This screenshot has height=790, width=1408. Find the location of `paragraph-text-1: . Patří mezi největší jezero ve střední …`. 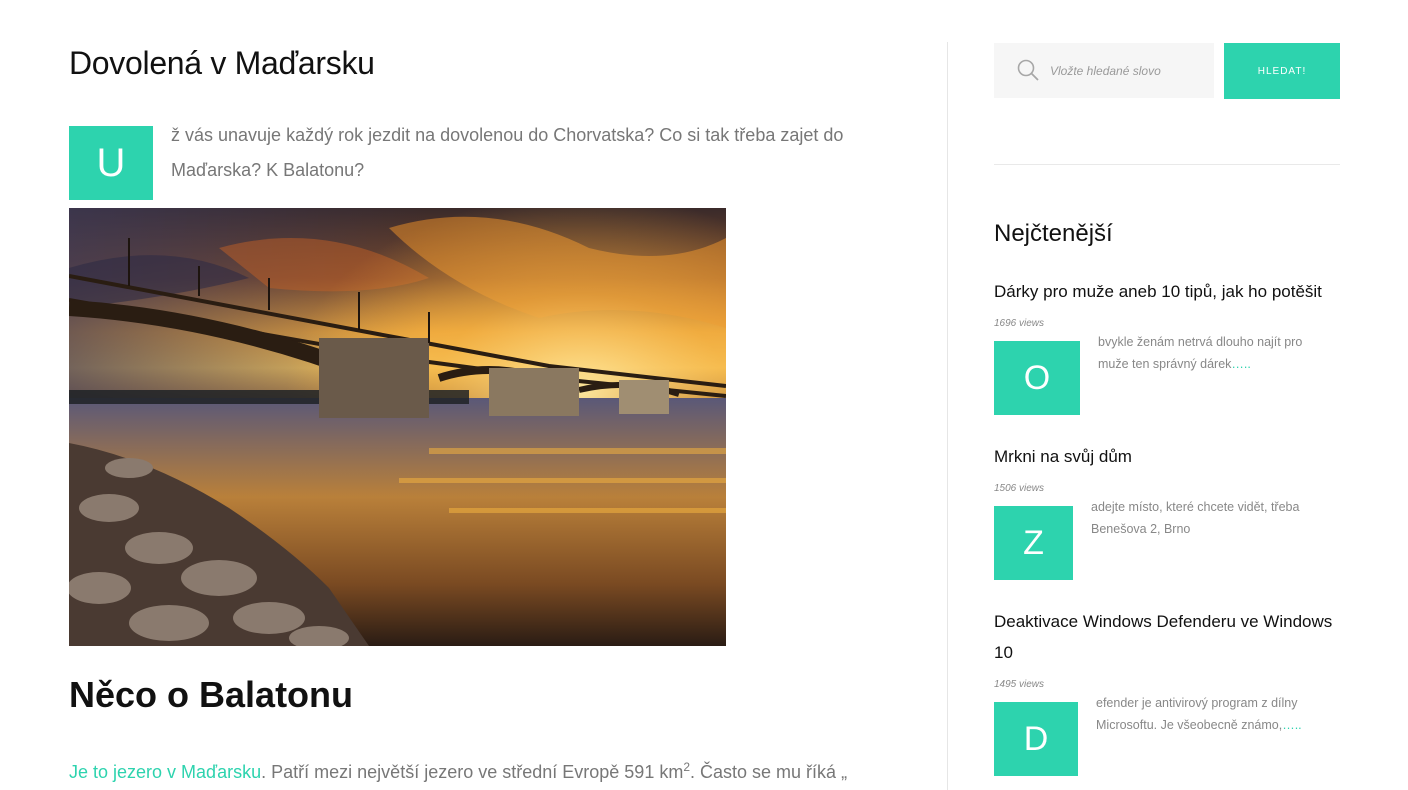

paragraph-text-1: . Patří mezi největší jezero ve střední … is located at coordinates (472, 772).